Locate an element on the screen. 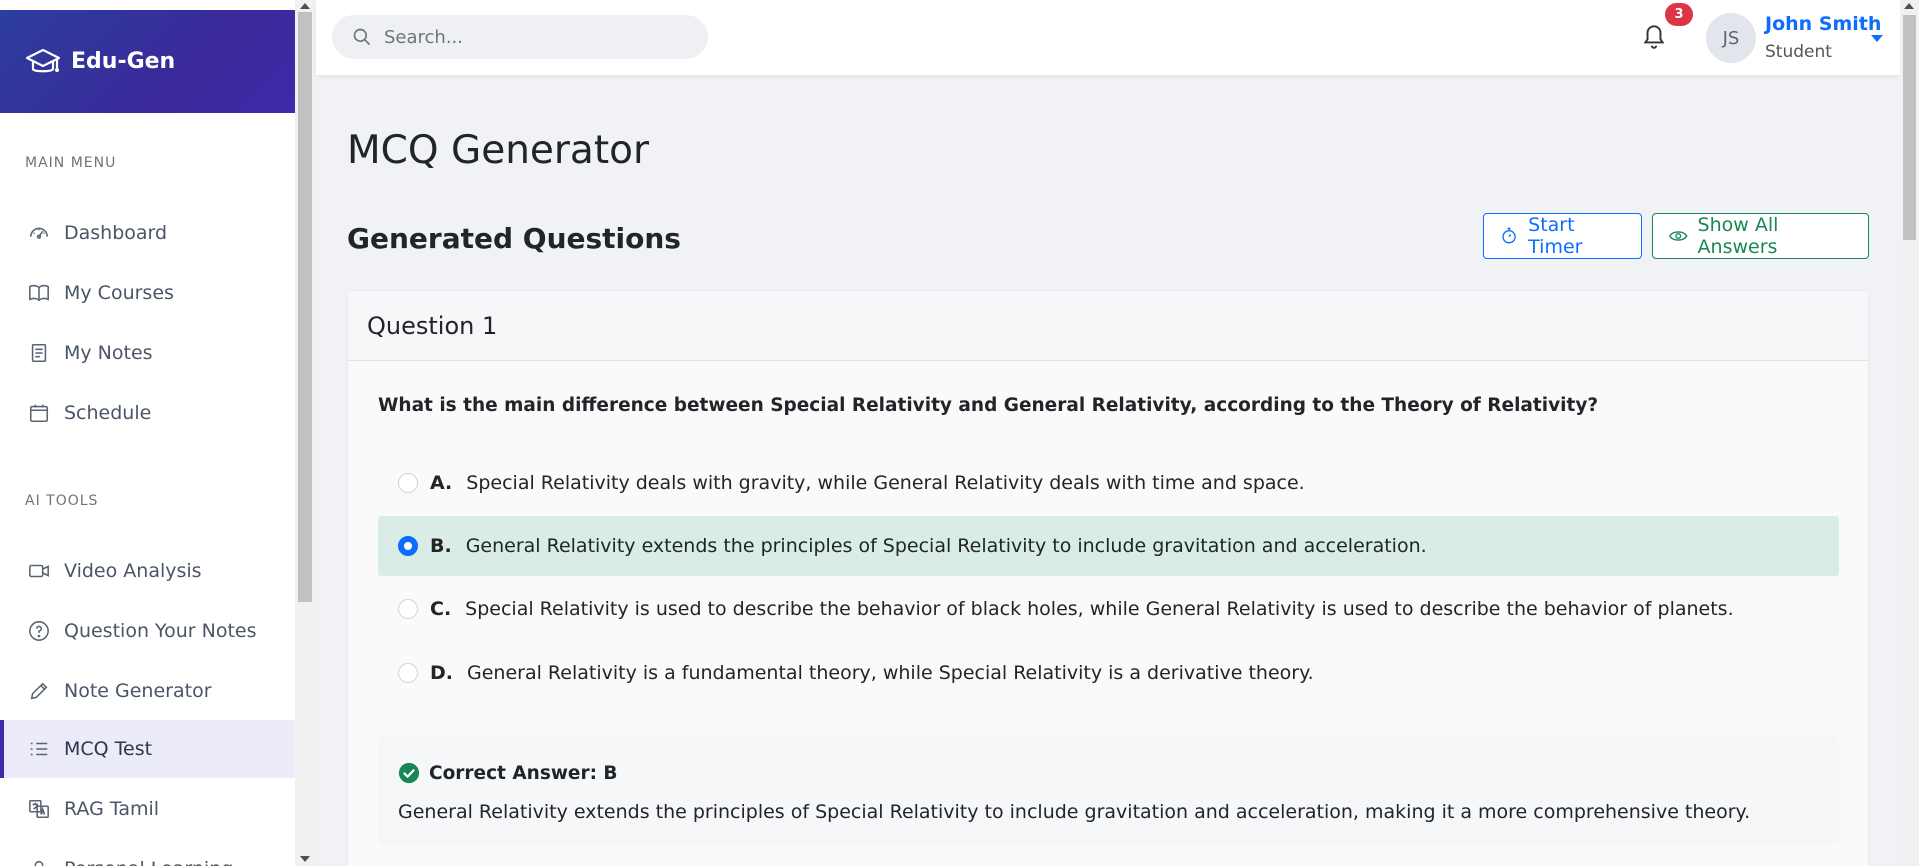  sidebar-item-label: RAG Tamil is located at coordinates (112, 809).